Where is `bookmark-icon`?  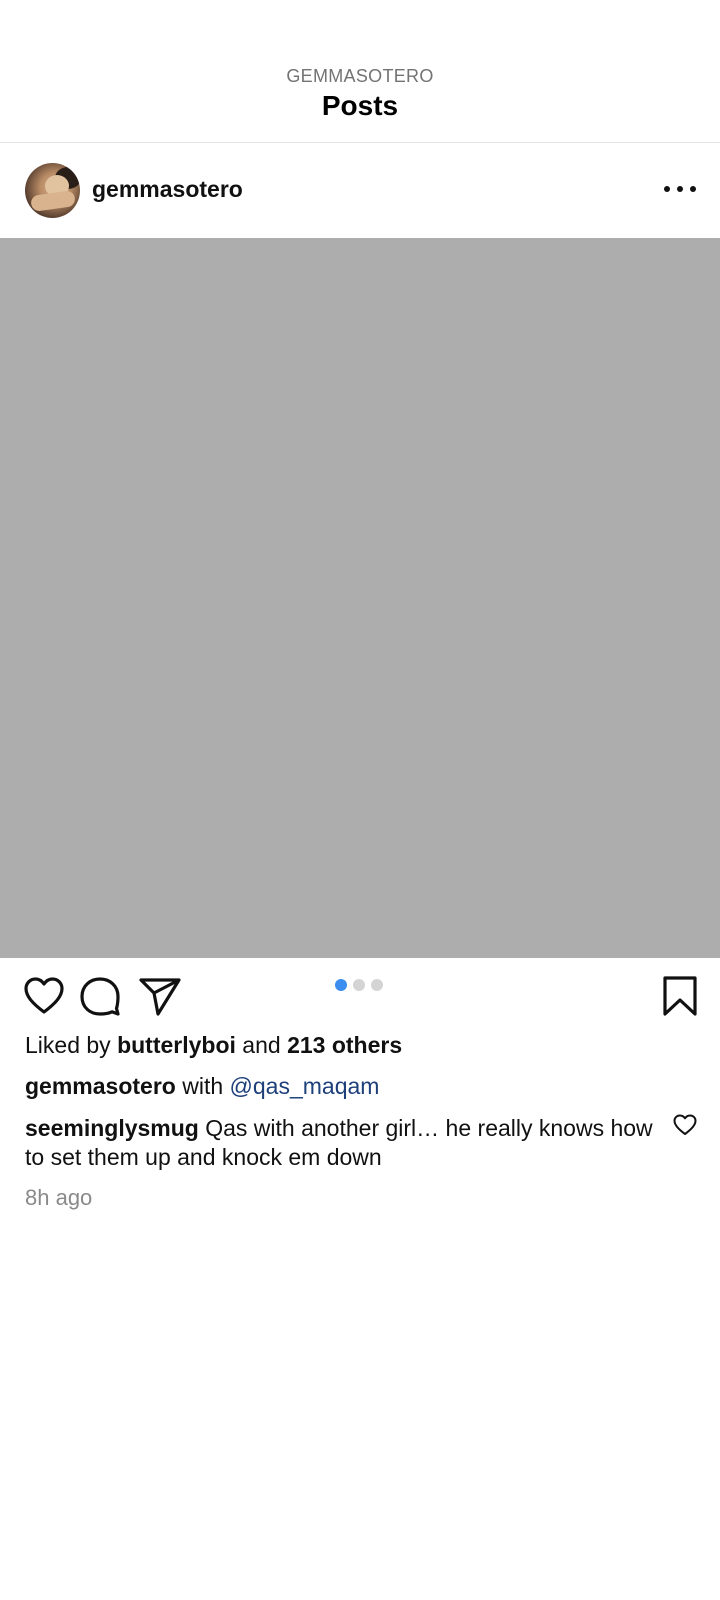
bookmark-icon is located at coordinates (680, 996).